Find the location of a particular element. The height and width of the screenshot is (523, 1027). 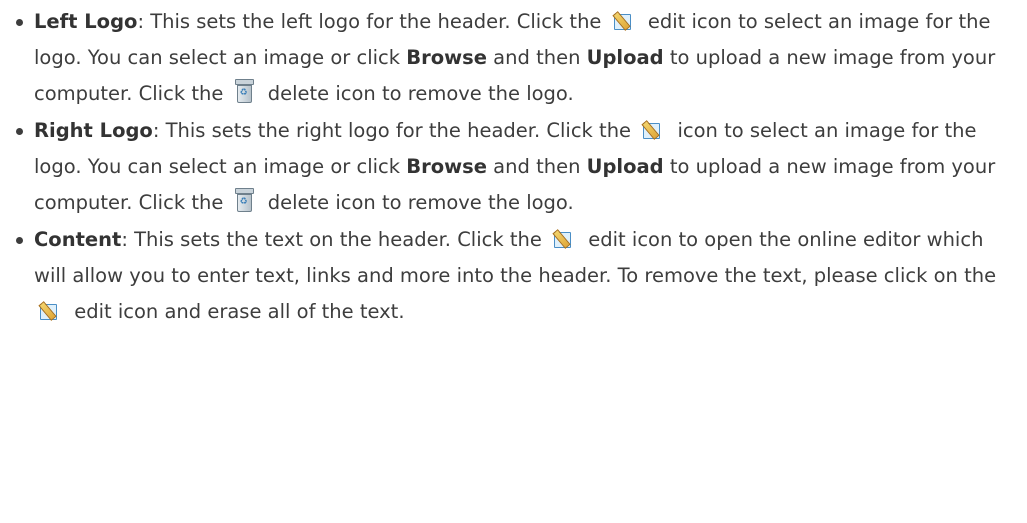

term-left-logo: Left Logo is located at coordinates (86, 21).